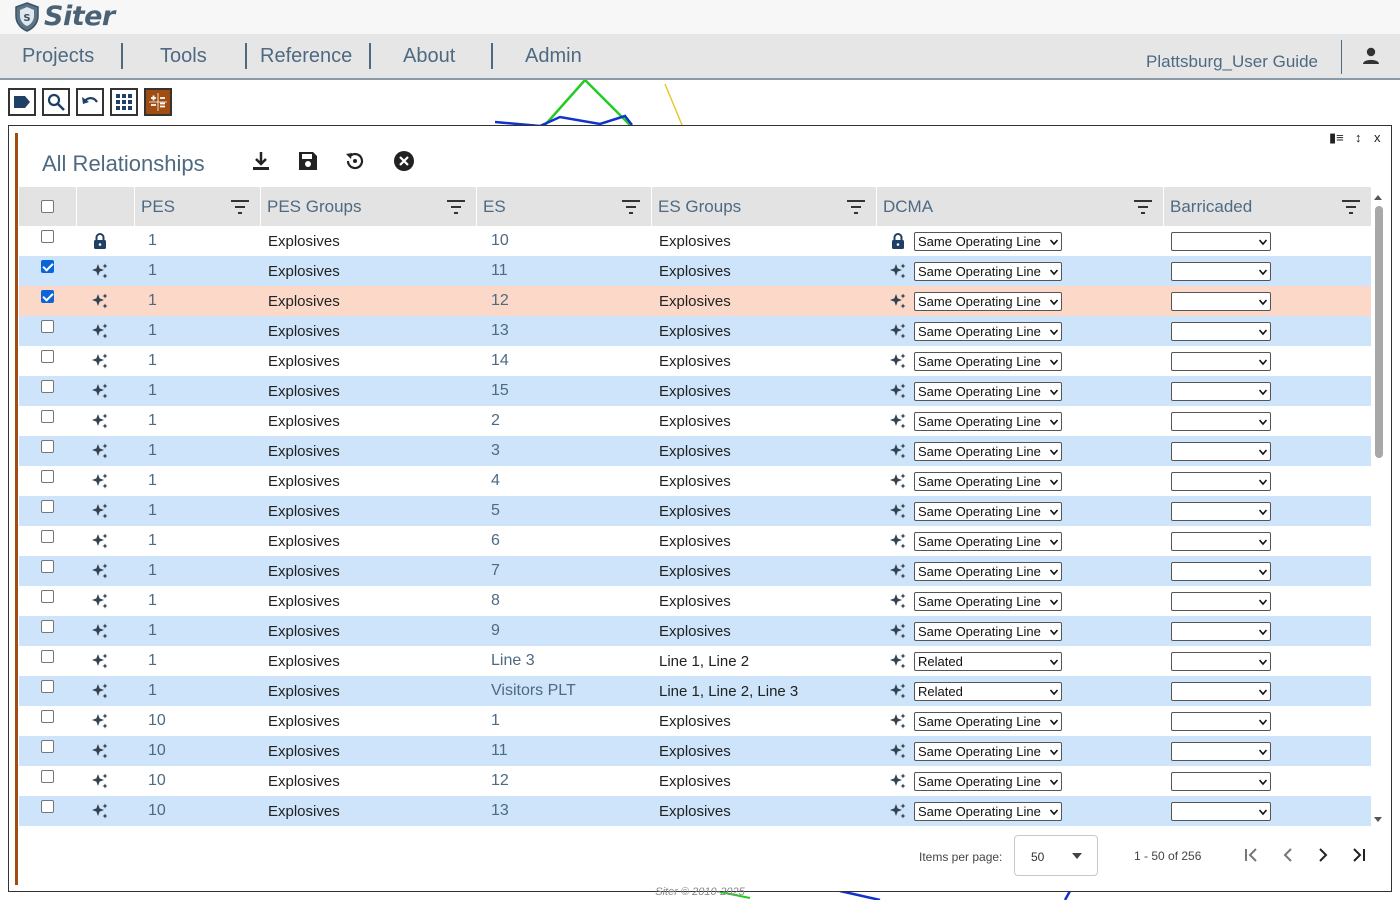  I want to click on reset-icon, so click(355, 161).